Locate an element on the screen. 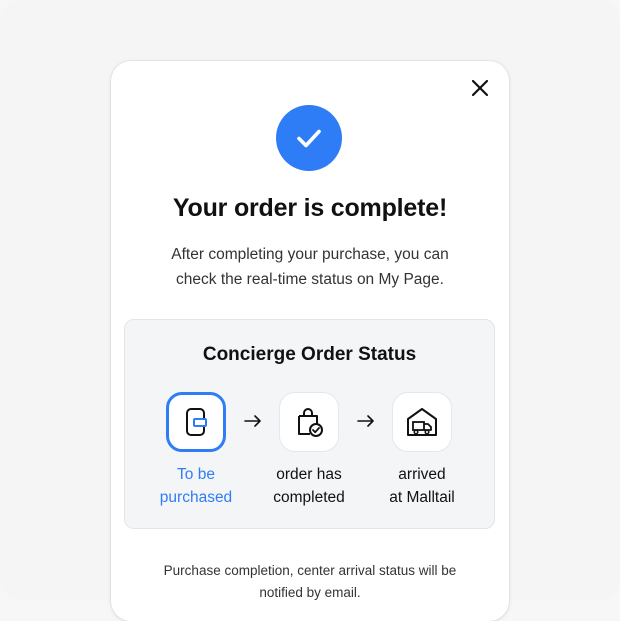 The image size is (620, 621). warehouse-truck-icon is located at coordinates (422, 422).